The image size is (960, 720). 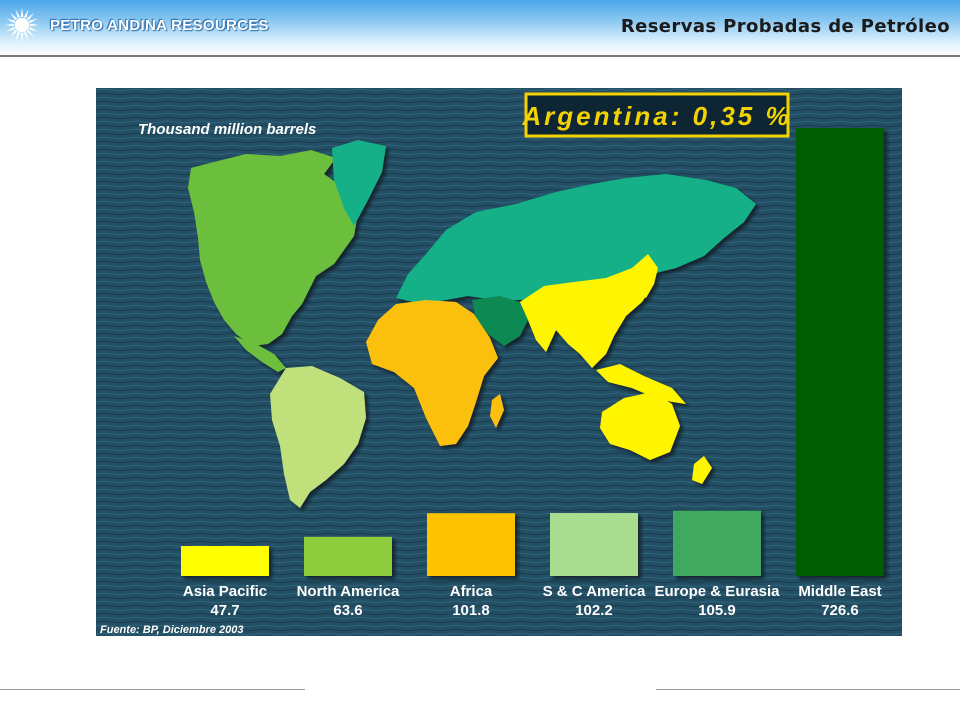 I want to click on argentina-share: Argentina: 0,35 %, so click(x=656, y=116).